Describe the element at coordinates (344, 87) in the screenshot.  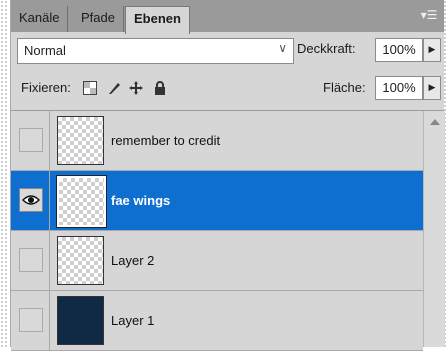
I see `fill-label: Fläche:` at that location.